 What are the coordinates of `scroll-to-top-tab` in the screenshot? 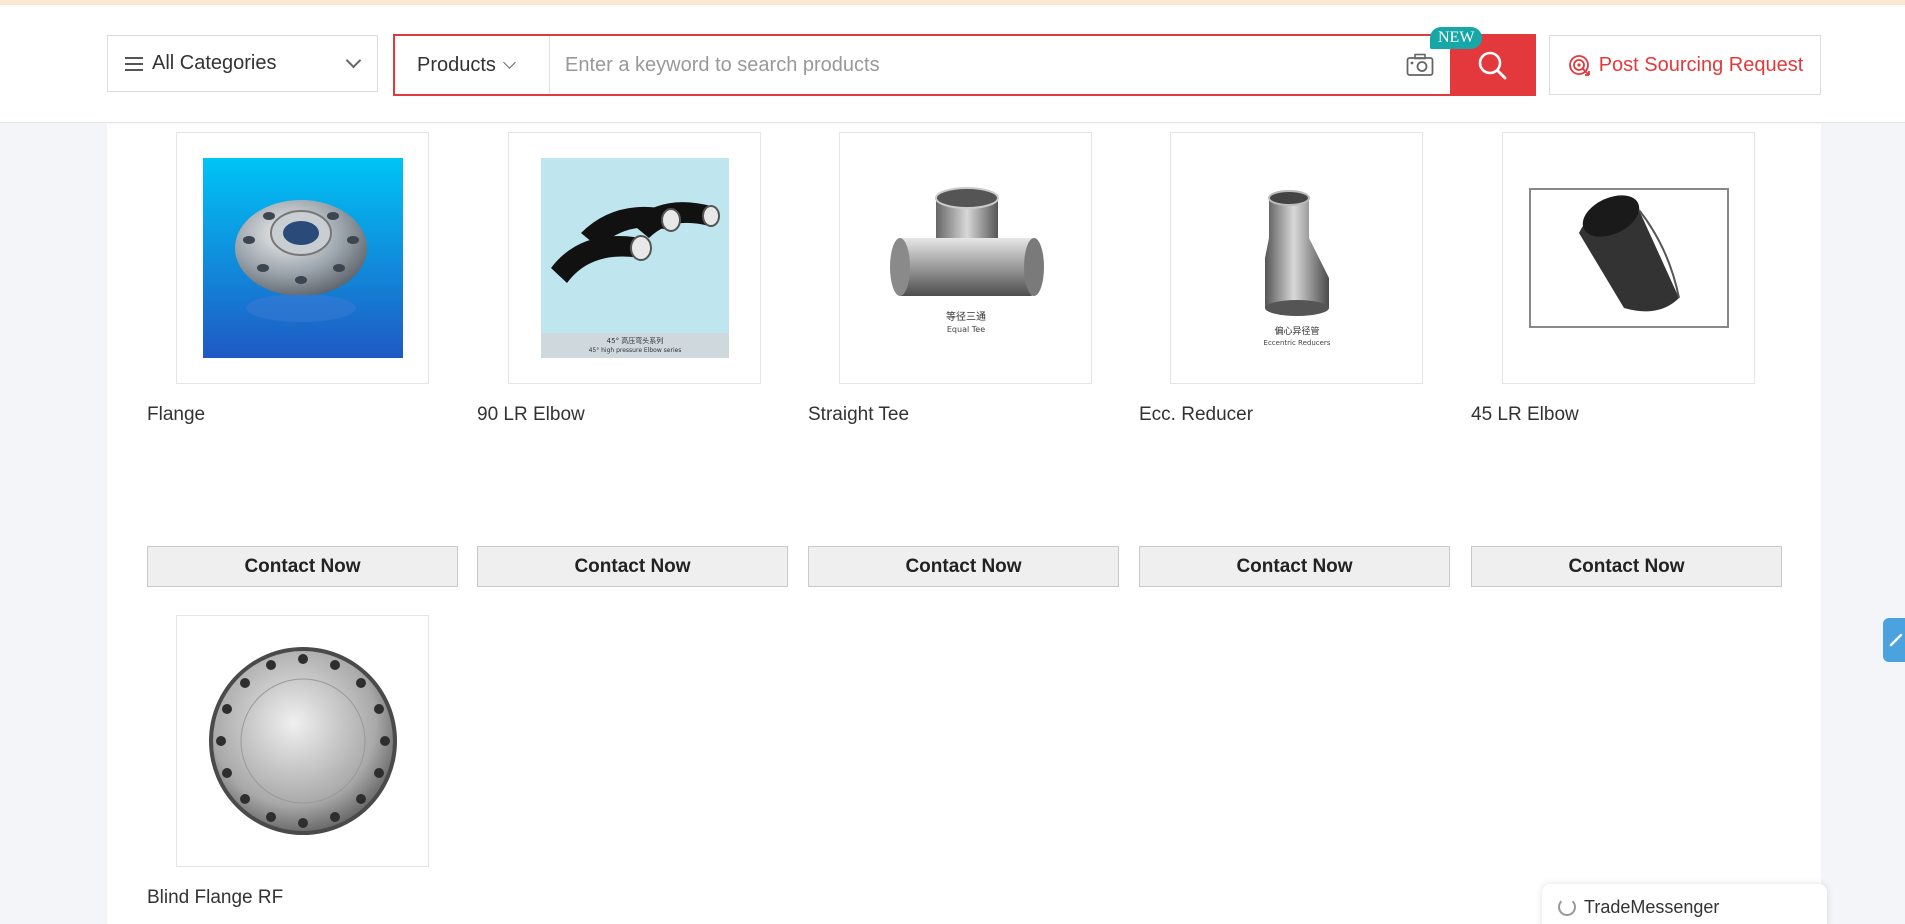 It's located at (1894, 640).